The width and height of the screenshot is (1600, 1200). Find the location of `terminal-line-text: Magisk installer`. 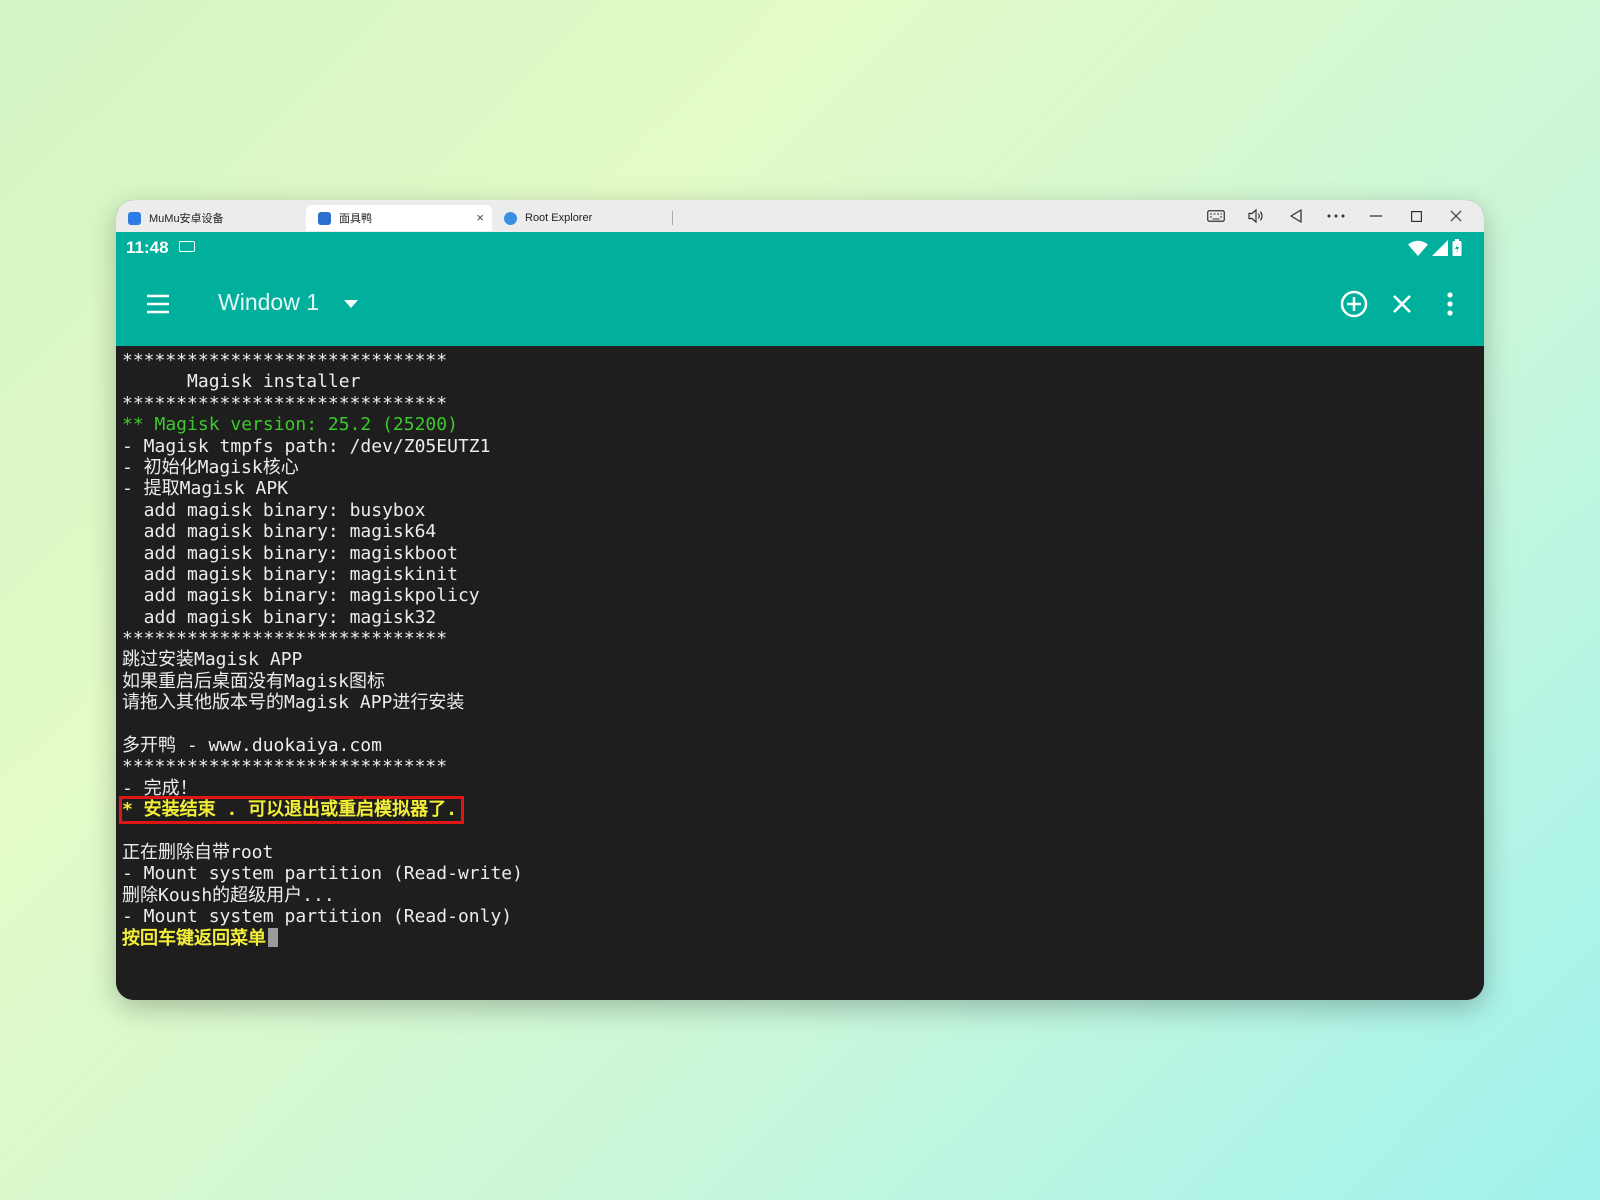

terminal-line-text: Magisk installer is located at coordinates (241, 382).